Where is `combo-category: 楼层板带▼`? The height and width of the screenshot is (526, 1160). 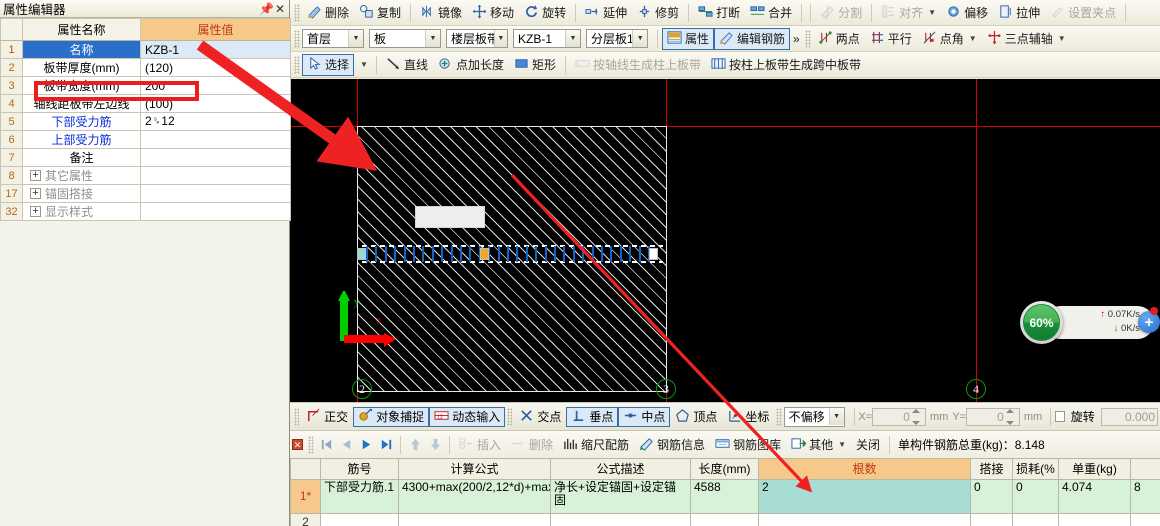
combo-category: 楼层板带▼ is located at coordinates (477, 38).